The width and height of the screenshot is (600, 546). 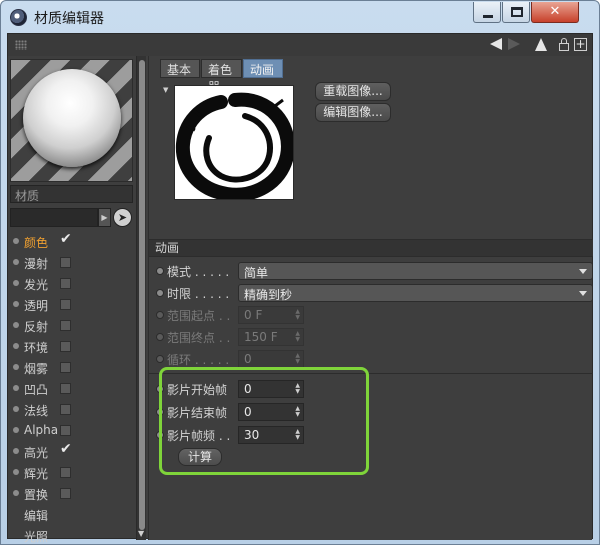 What do you see at coordinates (36, 306) in the screenshot?
I see `channel-label: 透明` at bounding box center [36, 306].